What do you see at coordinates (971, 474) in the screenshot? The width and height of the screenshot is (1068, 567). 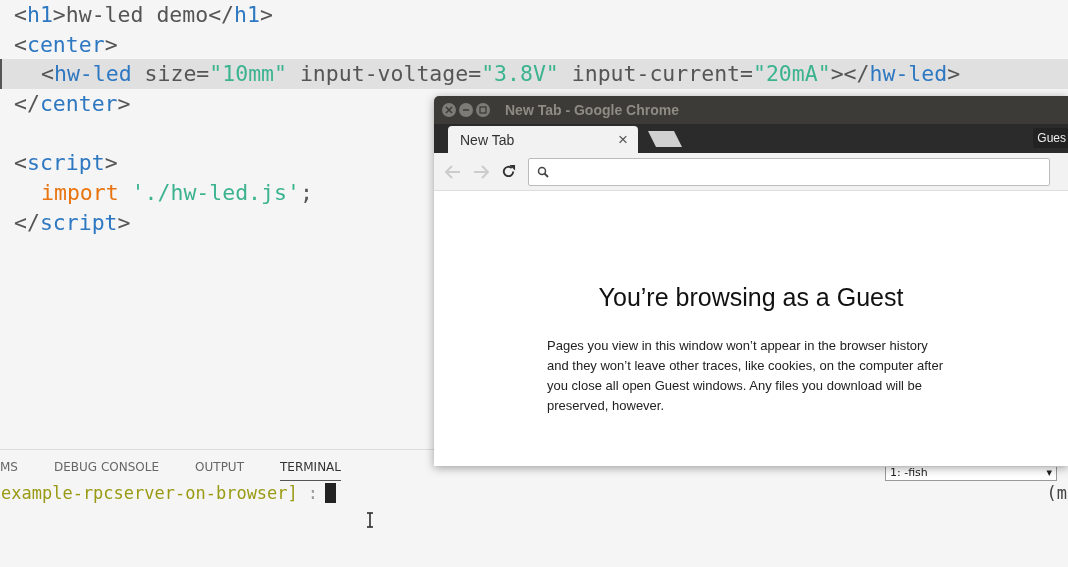 I see `terminal-select: 1: -fish ▾` at bounding box center [971, 474].